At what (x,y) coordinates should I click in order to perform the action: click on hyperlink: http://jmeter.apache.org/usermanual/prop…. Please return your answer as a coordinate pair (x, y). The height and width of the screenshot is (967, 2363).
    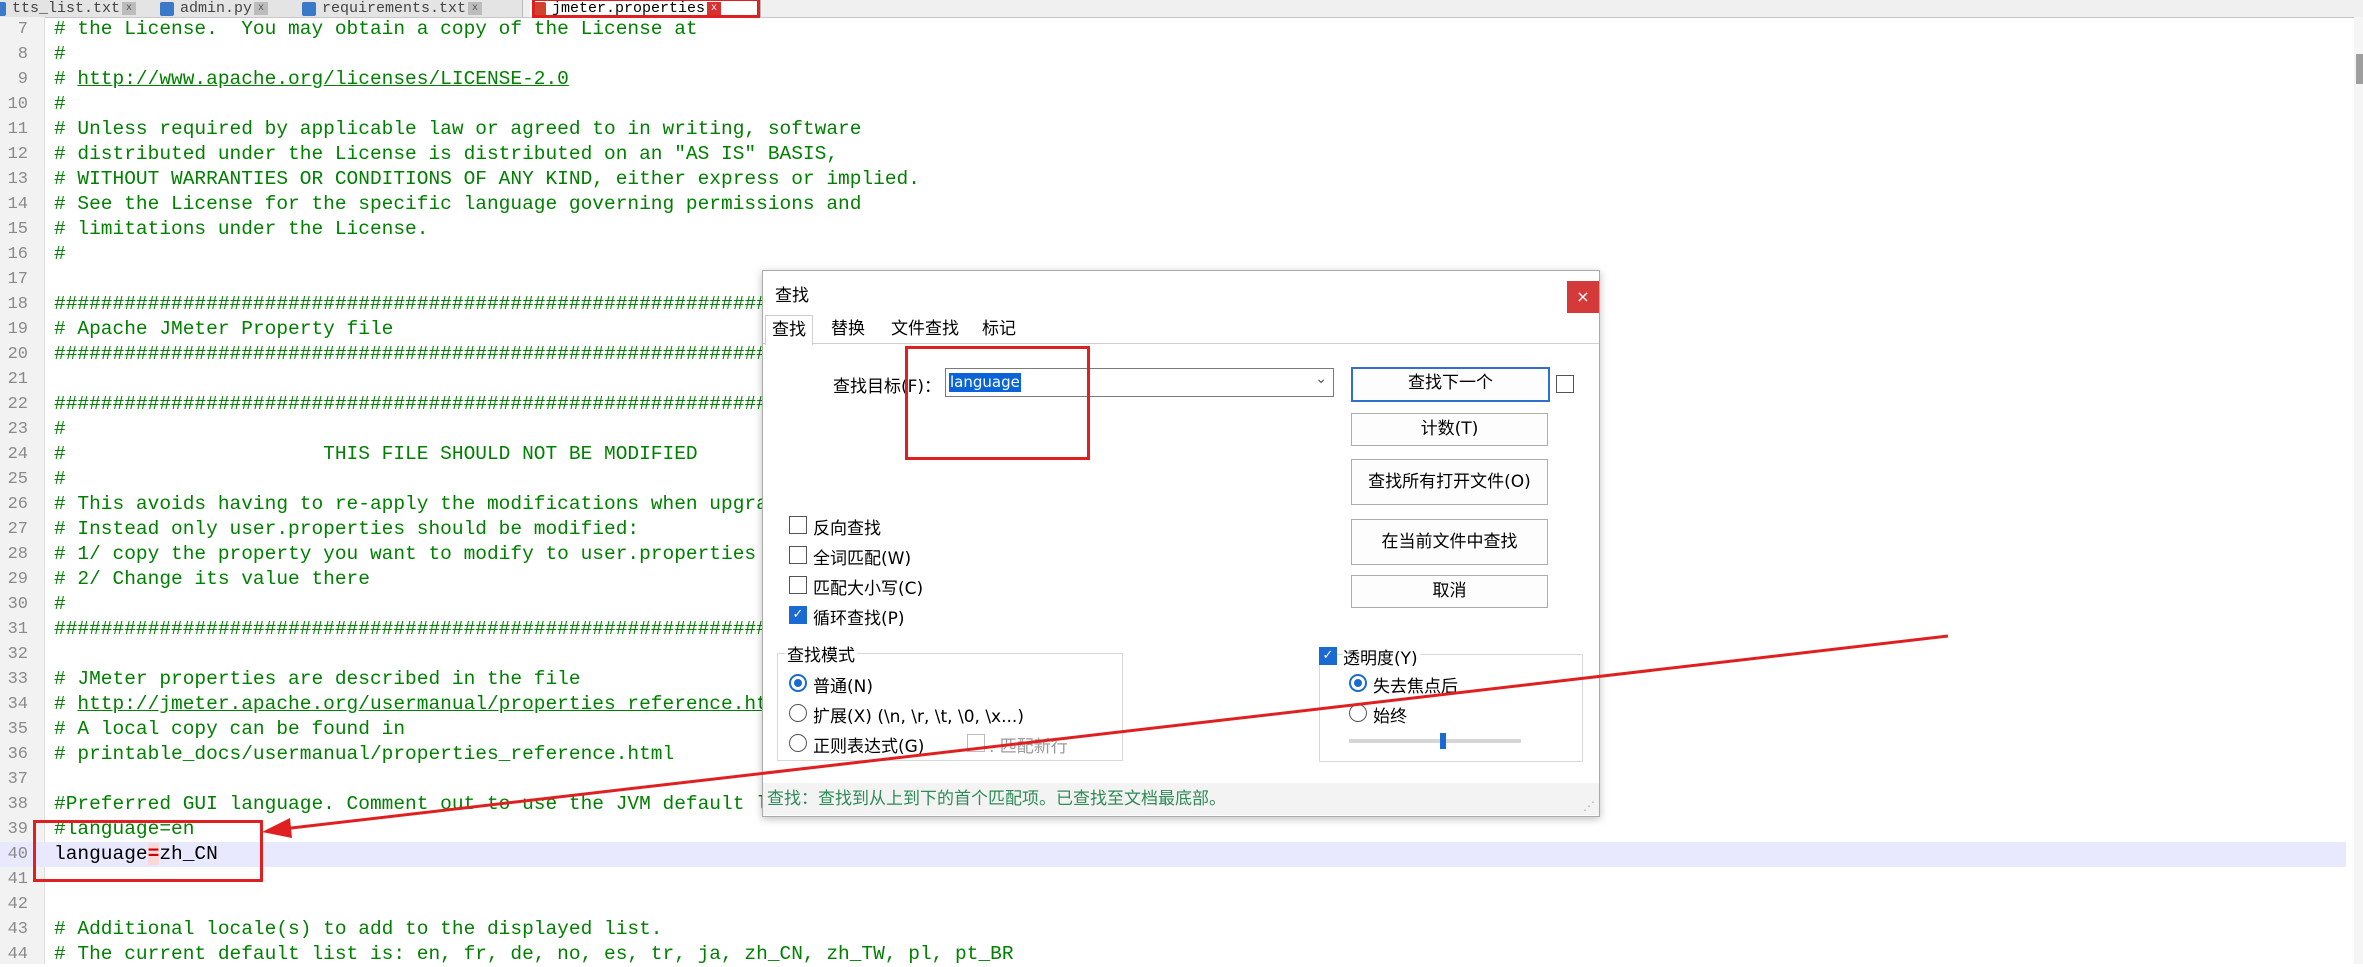
    Looking at the image, I should click on (434, 704).